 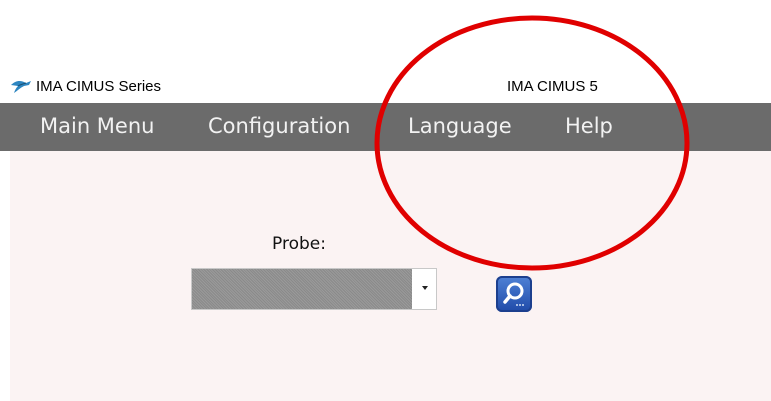 What do you see at coordinates (302, 289) in the screenshot?
I see `probe-selected-value` at bounding box center [302, 289].